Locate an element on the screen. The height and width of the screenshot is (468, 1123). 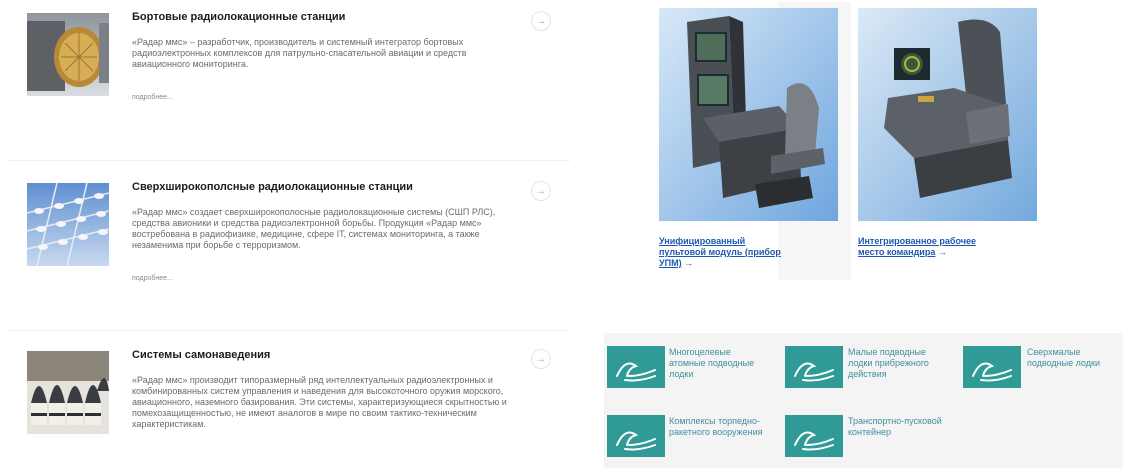
card-link-line: пультовой модуль (прибор is located at coordinates (720, 252).